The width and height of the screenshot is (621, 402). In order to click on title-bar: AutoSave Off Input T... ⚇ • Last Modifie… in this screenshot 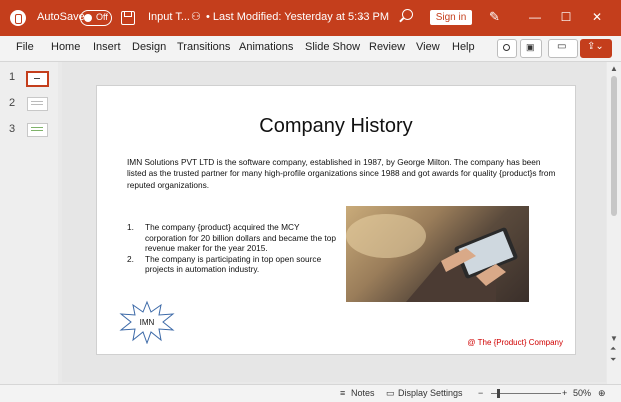, I will do `click(310, 18)`.